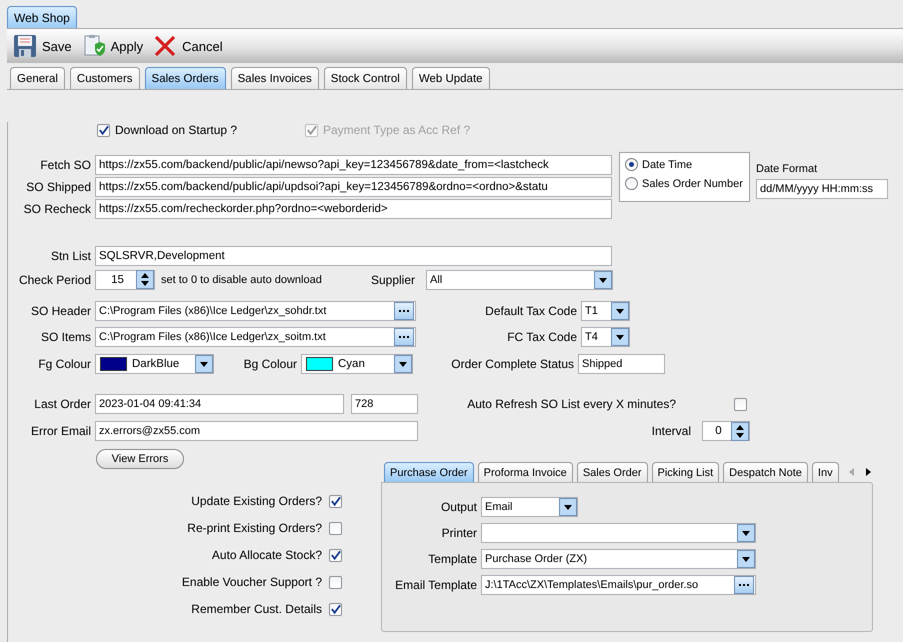 This screenshot has width=903, height=642. I want to click on checkbox-label: Auto Allocate Stock?, so click(266, 555).